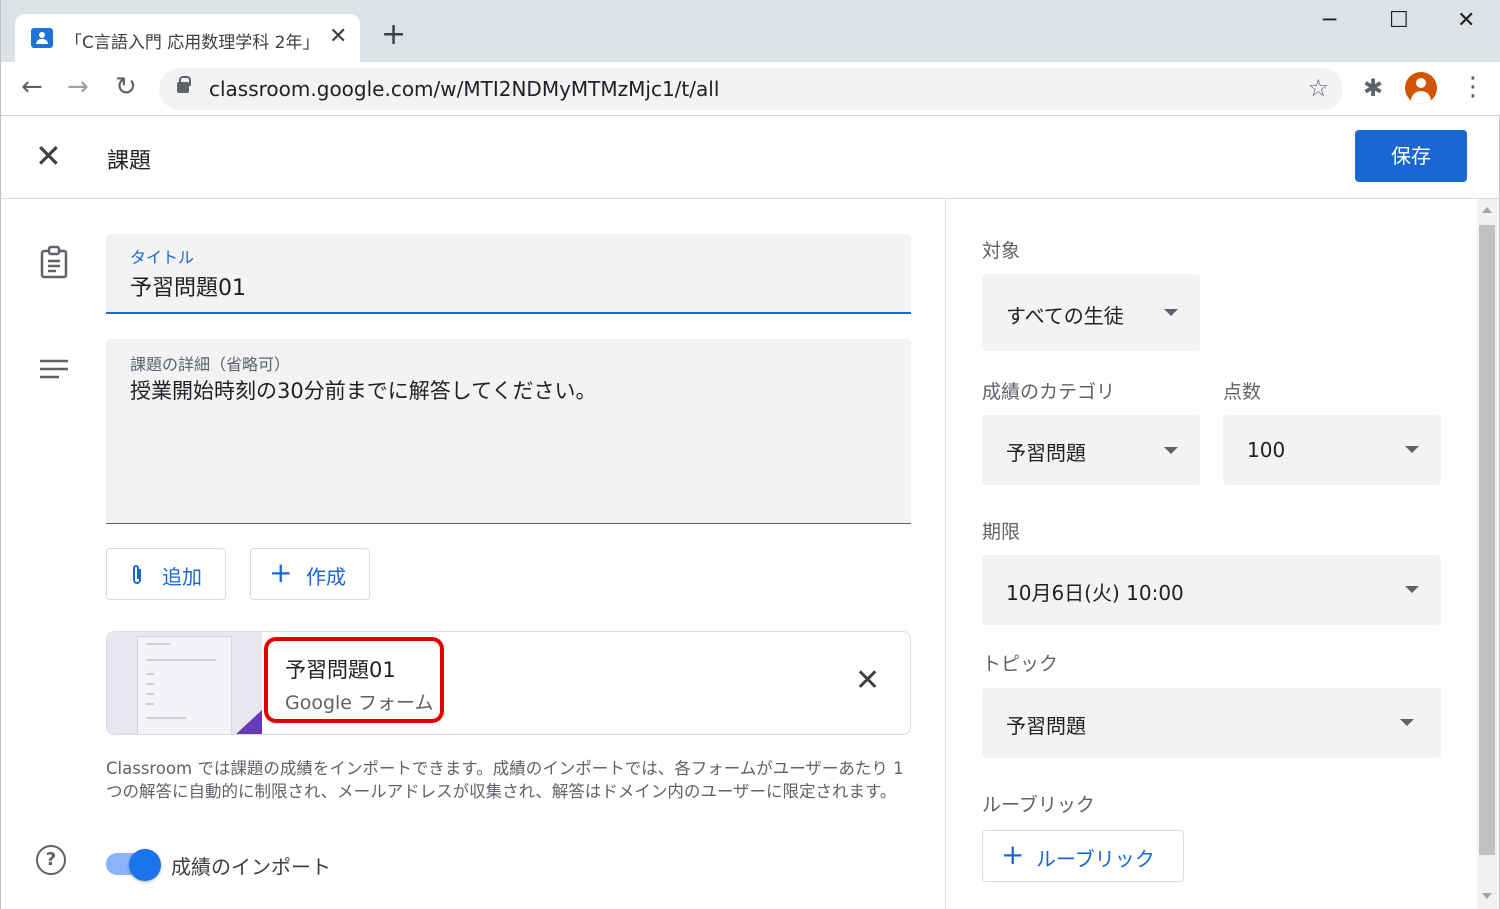  Describe the element at coordinates (393, 35) in the screenshot. I see `new-tab-button: +` at that location.